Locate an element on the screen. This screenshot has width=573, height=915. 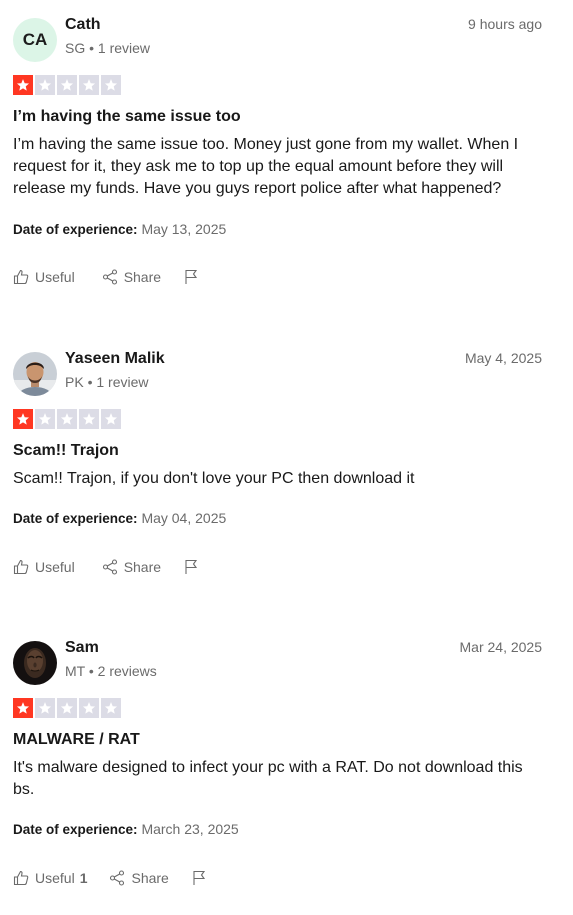
useful-button: Useful 1 is located at coordinates (50, 878).